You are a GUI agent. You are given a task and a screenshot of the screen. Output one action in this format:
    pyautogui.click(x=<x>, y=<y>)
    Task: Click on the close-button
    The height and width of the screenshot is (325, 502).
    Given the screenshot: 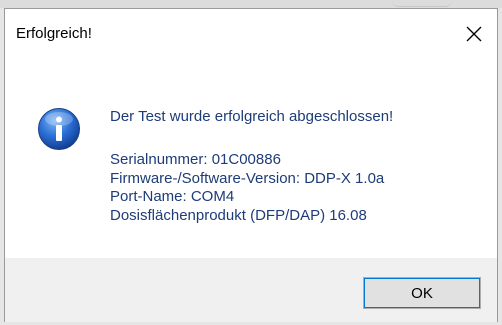 What is the action you would take?
    pyautogui.click(x=474, y=34)
    